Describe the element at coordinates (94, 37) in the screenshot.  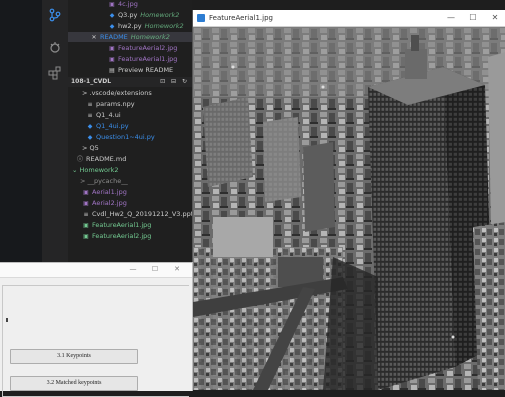
I see `close-icon: ✕` at that location.